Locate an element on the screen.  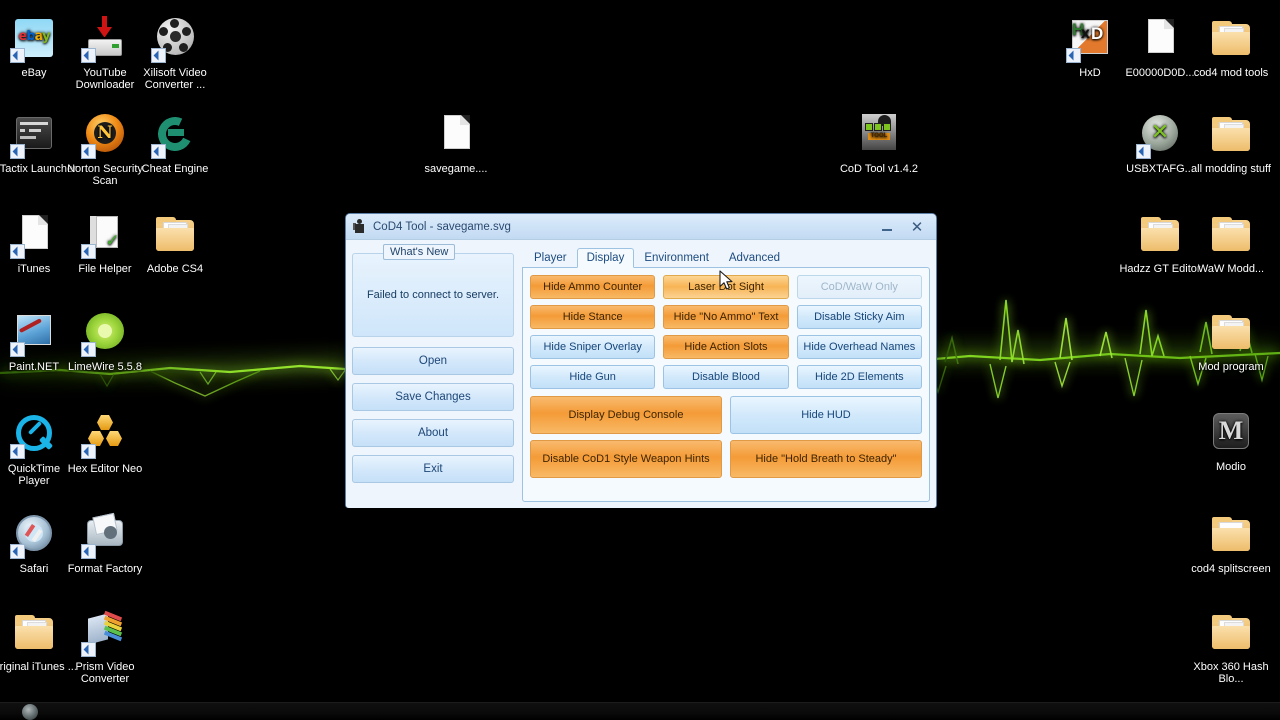
exit-button: Exit is located at coordinates (433, 469).